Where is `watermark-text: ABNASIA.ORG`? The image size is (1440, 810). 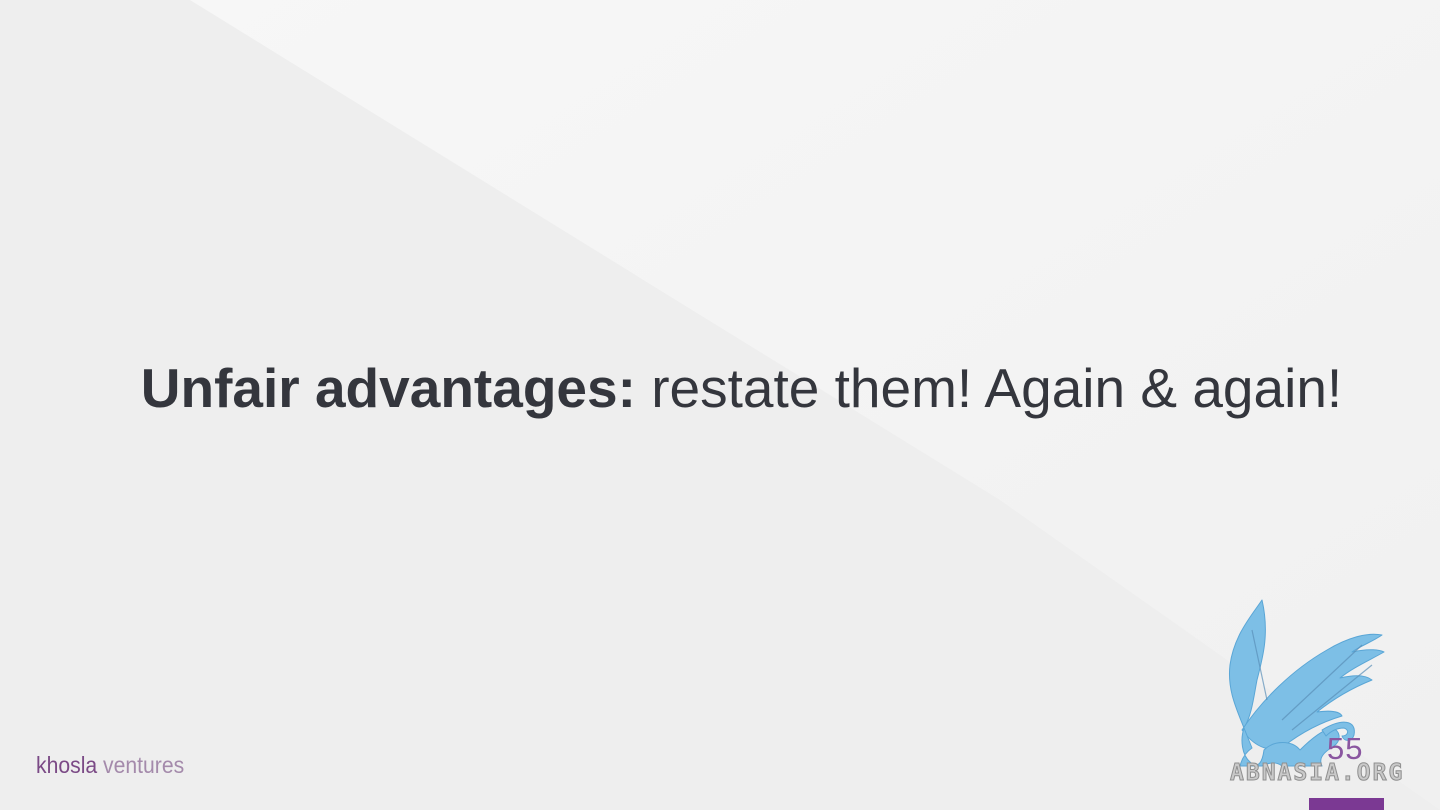
watermark-text: ABNASIA.ORG is located at coordinates (1317, 773).